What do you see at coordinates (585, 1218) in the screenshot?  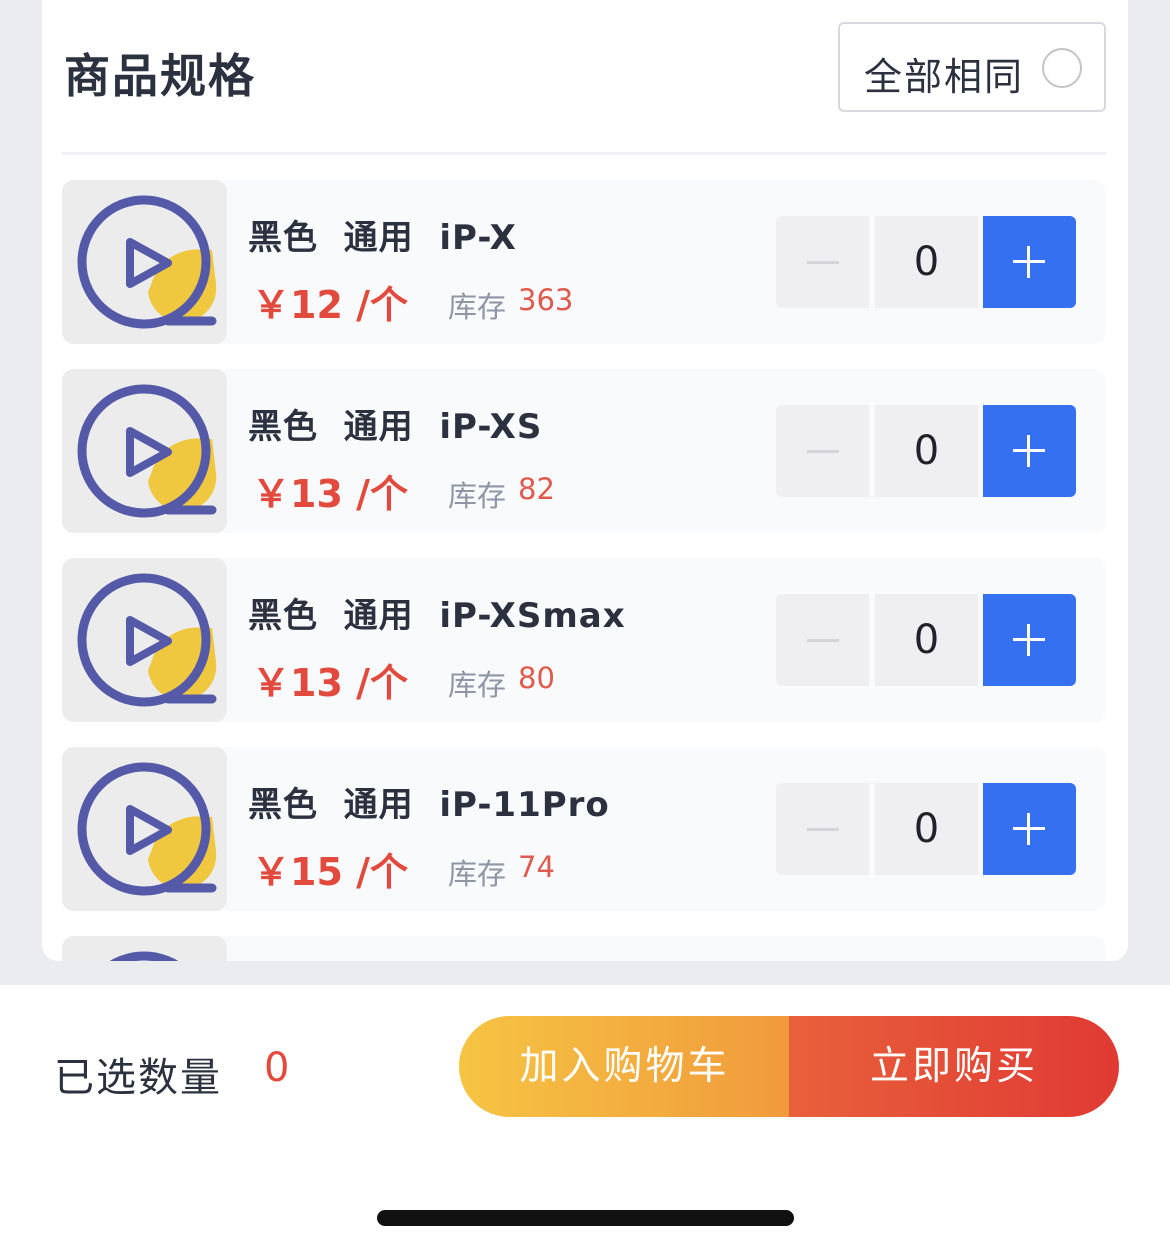 I see `home-indicator` at bounding box center [585, 1218].